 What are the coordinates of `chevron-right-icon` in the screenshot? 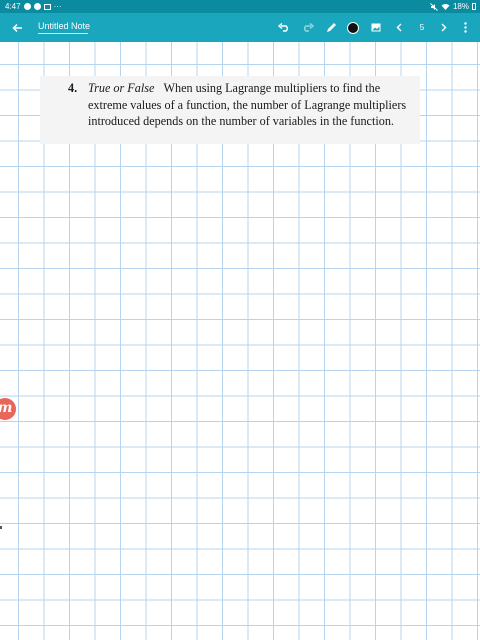 It's located at (444, 27).